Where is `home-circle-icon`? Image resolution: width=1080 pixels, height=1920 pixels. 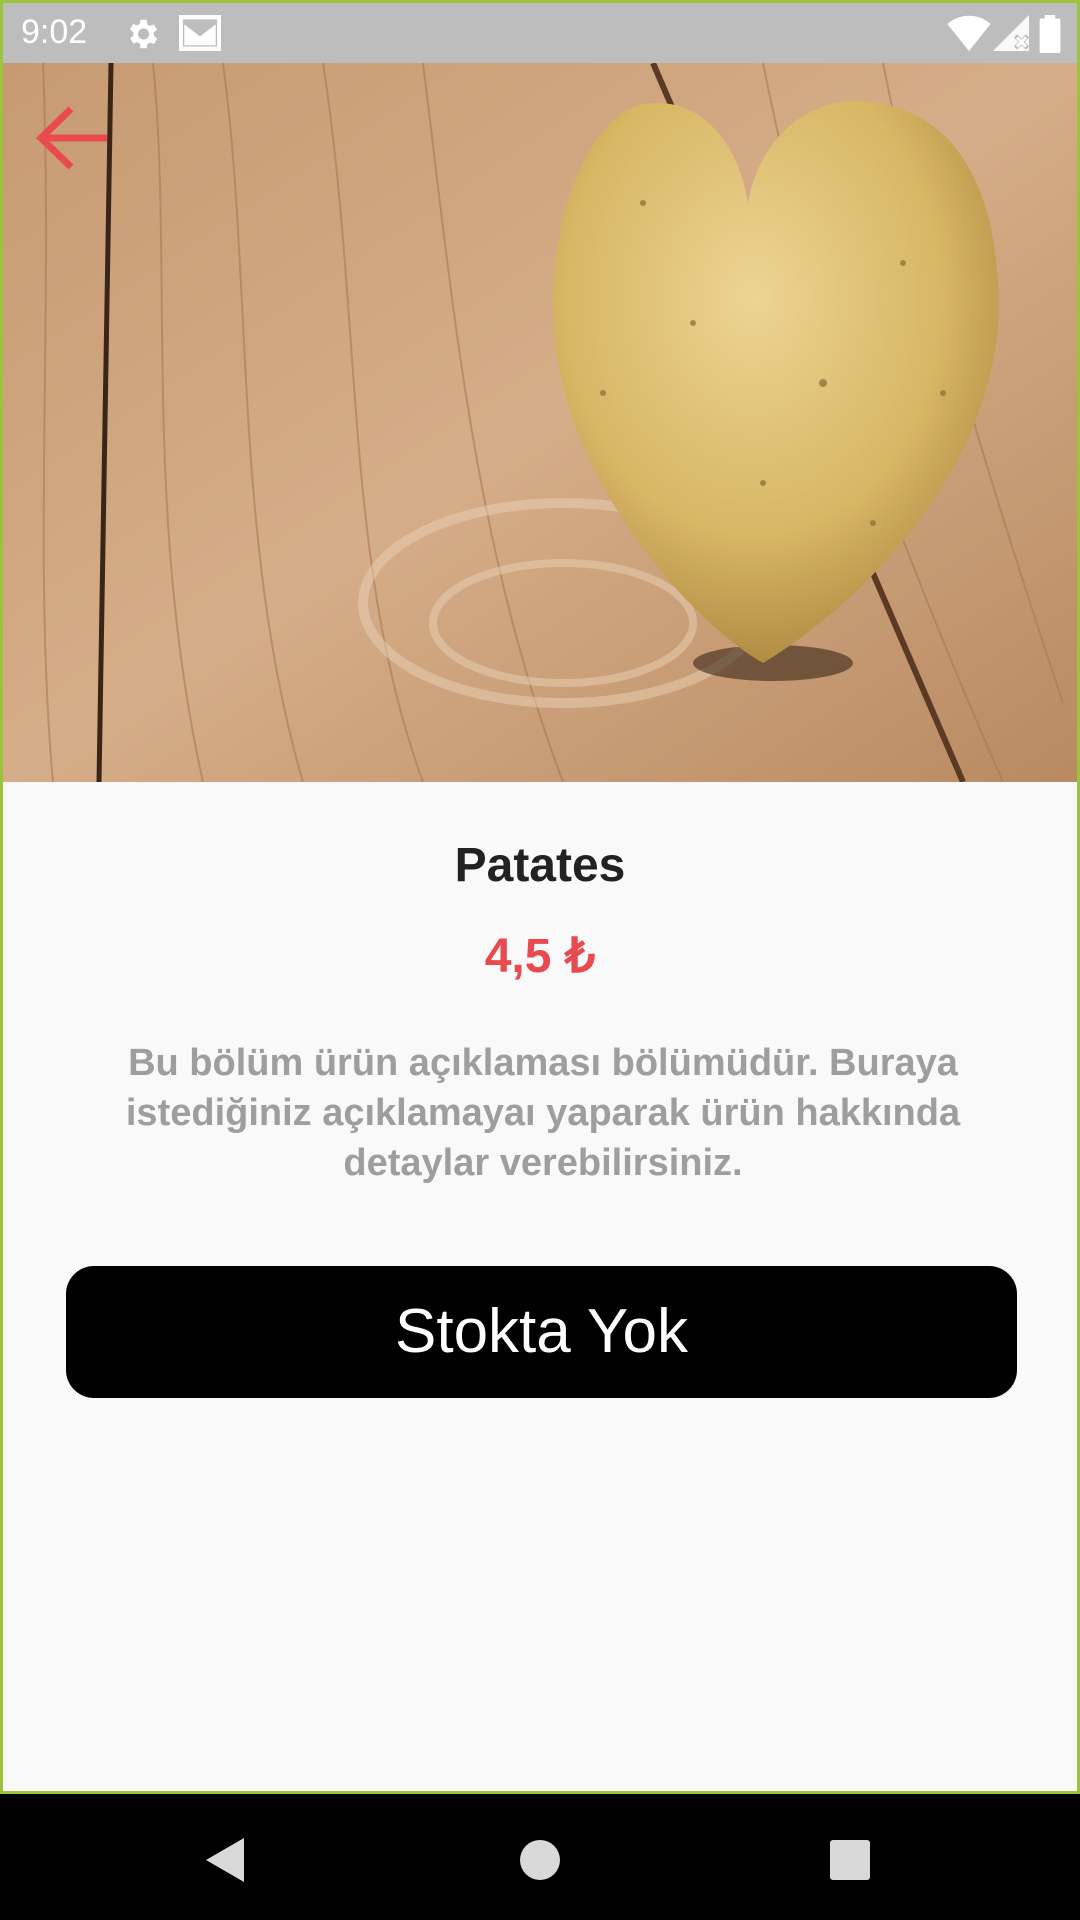
home-circle-icon is located at coordinates (540, 1860).